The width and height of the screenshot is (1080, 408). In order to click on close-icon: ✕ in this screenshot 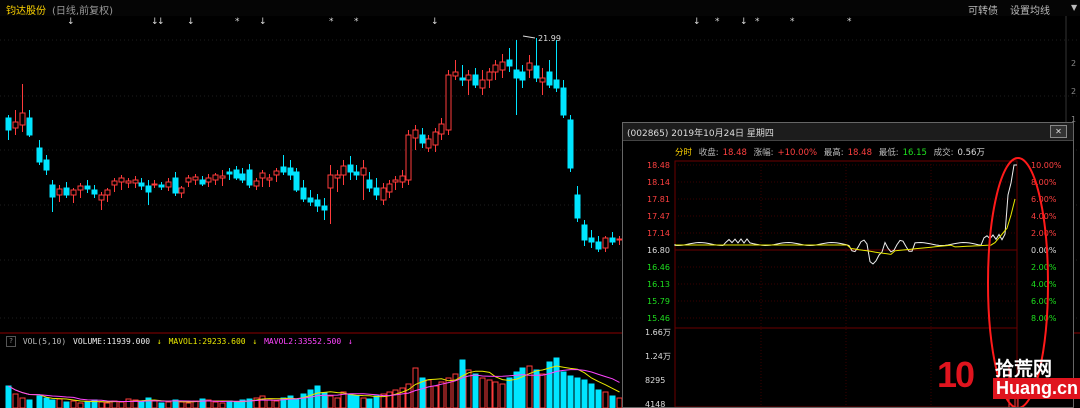, I will do `click(1058, 131)`.